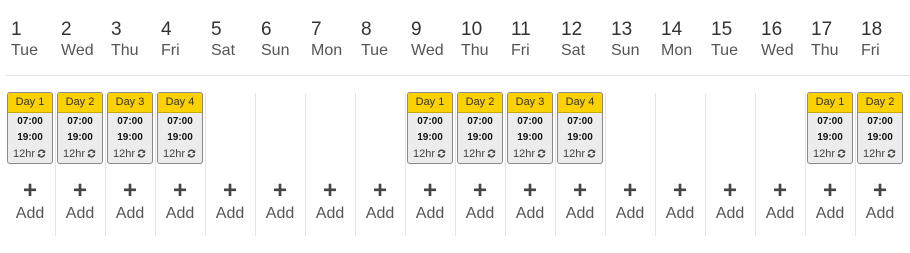 Image resolution: width=910 pixels, height=253 pixels. Describe the element at coordinates (885, 39) in the screenshot. I see `day-header: 18 Fri` at that location.